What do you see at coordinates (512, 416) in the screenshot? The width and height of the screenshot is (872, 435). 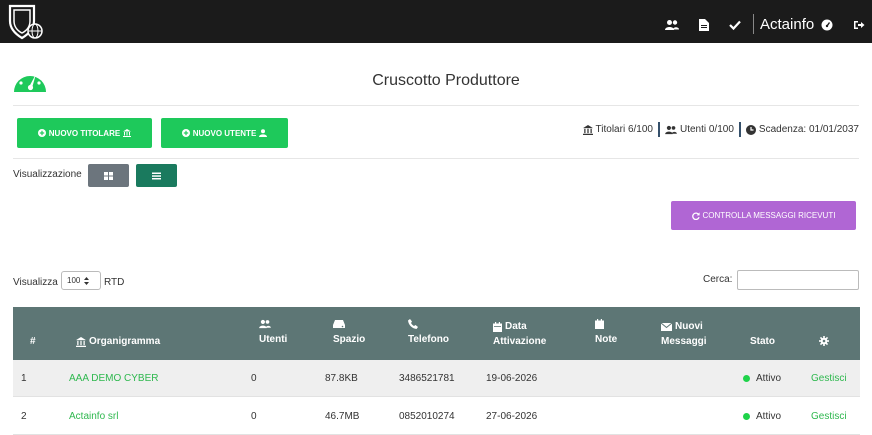 I see `row-activation-date: 27-06-2026` at bounding box center [512, 416].